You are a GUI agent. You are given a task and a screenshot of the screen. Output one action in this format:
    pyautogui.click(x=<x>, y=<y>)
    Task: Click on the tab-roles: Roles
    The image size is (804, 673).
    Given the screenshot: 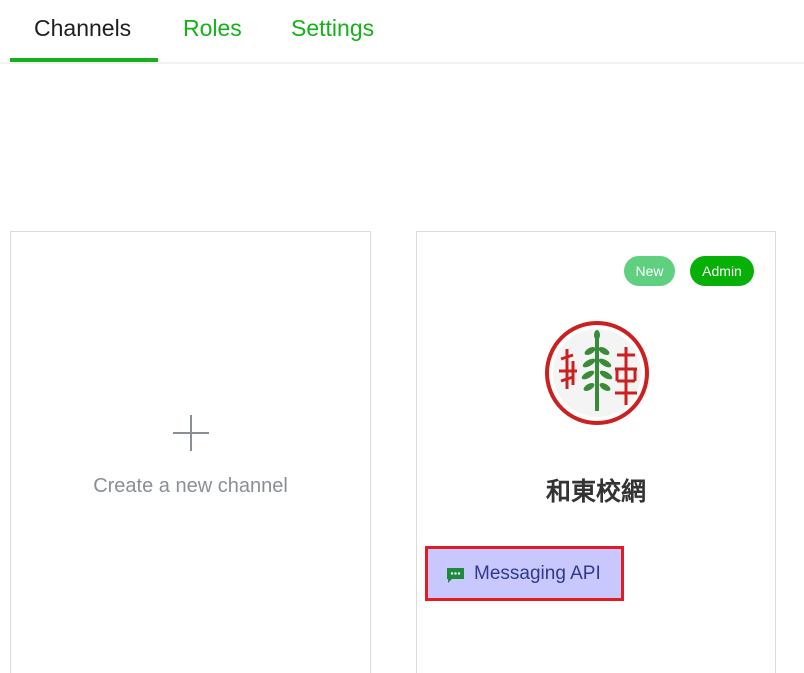 What is the action you would take?
    pyautogui.click(x=212, y=28)
    